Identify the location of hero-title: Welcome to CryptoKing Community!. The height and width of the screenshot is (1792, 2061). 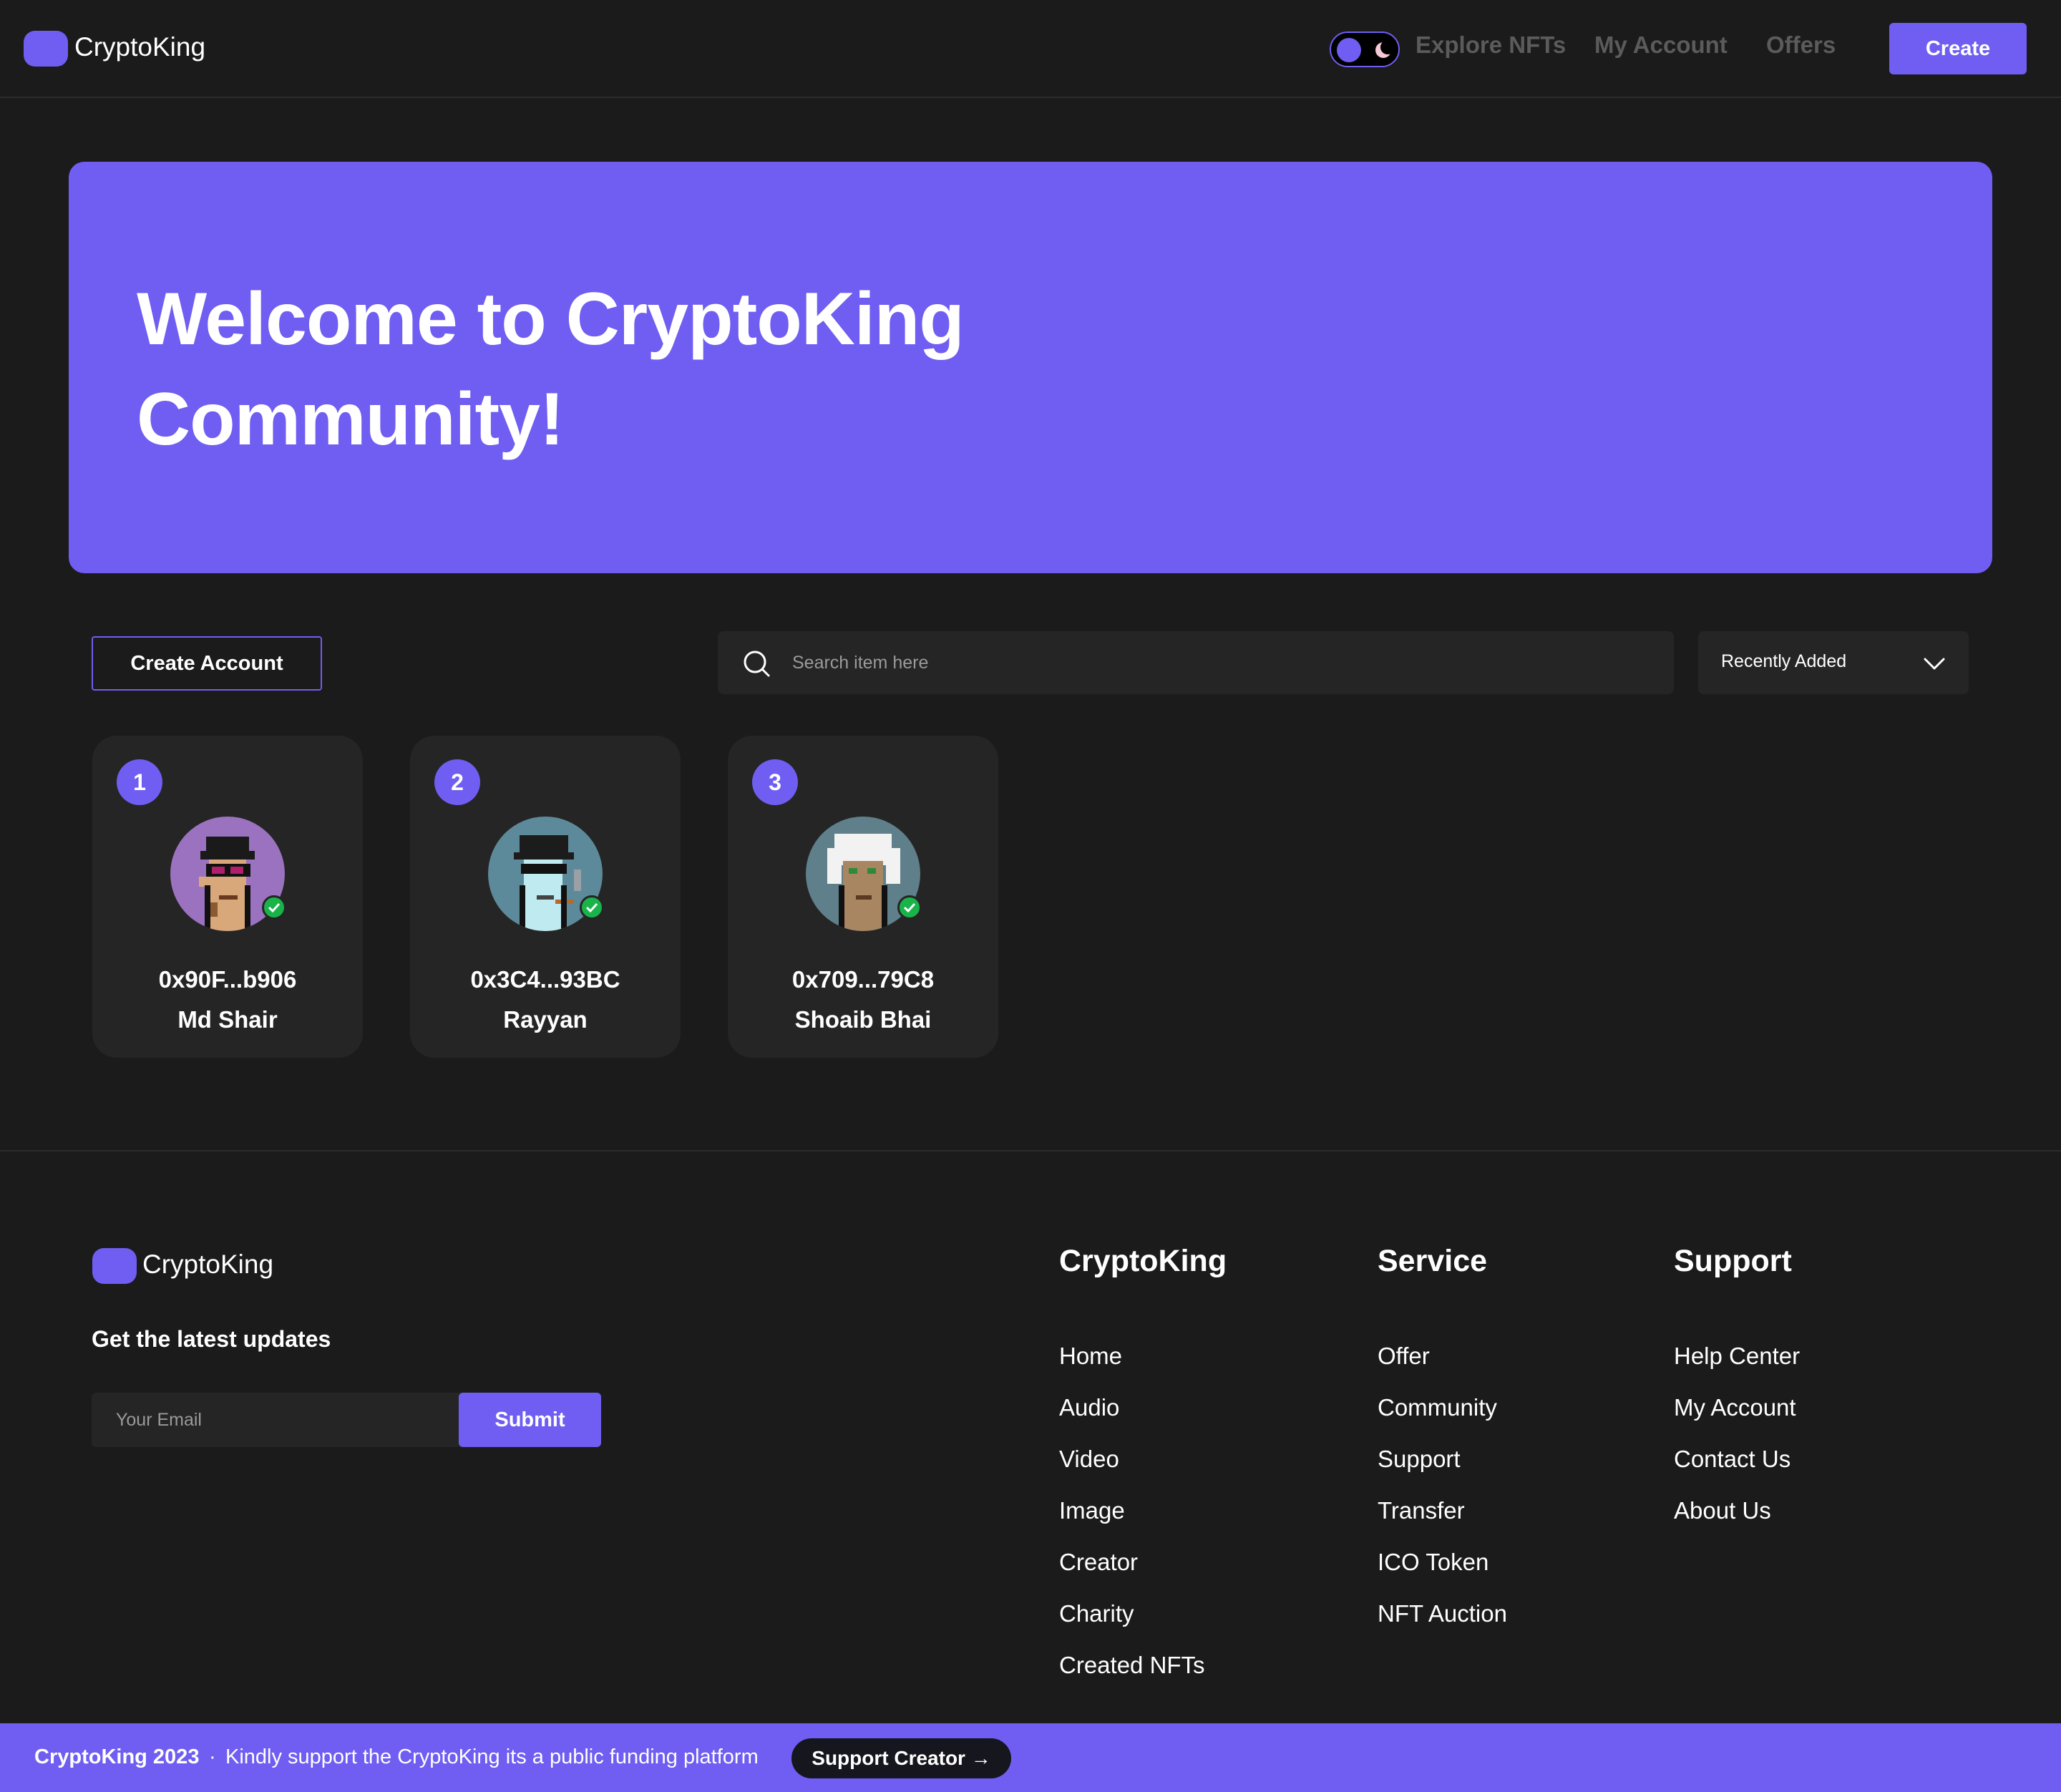
(551, 369).